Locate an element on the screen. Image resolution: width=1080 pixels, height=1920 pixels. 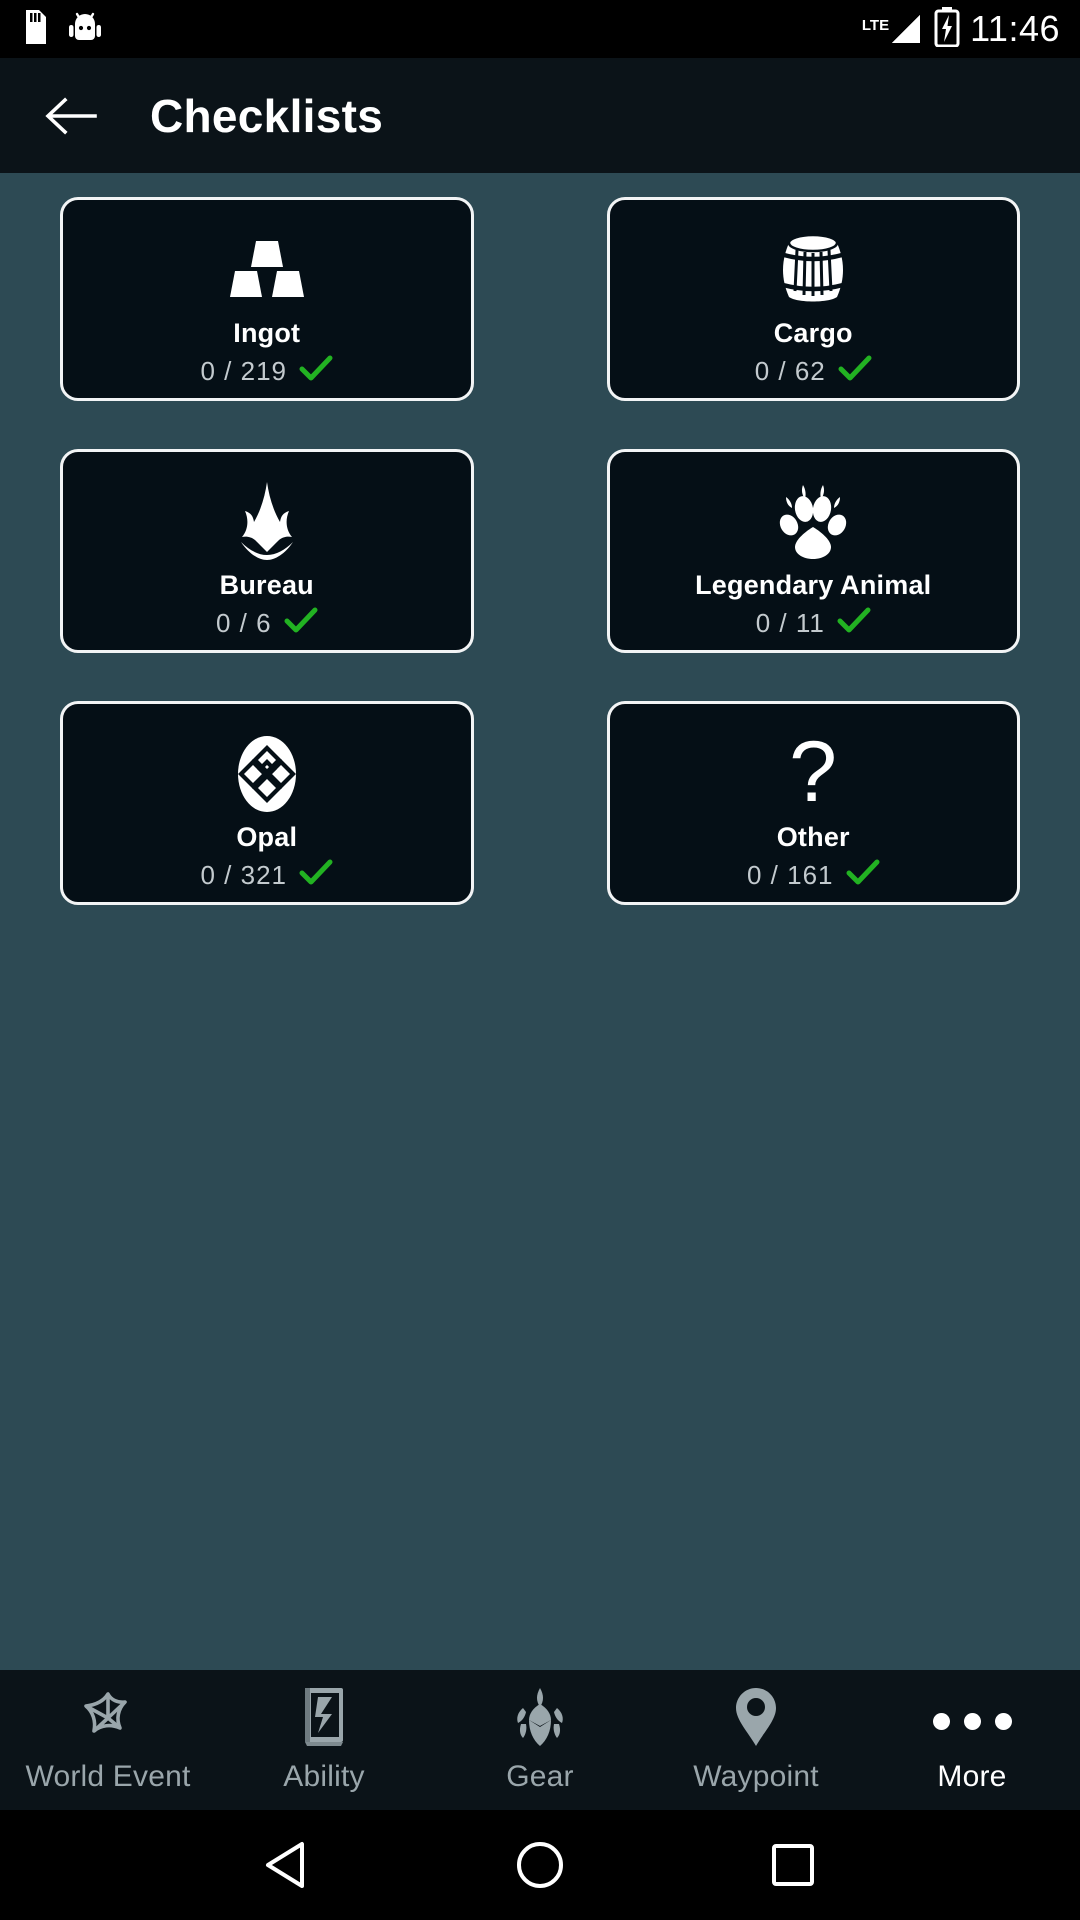
status-bar-right-icons: LTE 11:46 is located at coordinates (961, 29).